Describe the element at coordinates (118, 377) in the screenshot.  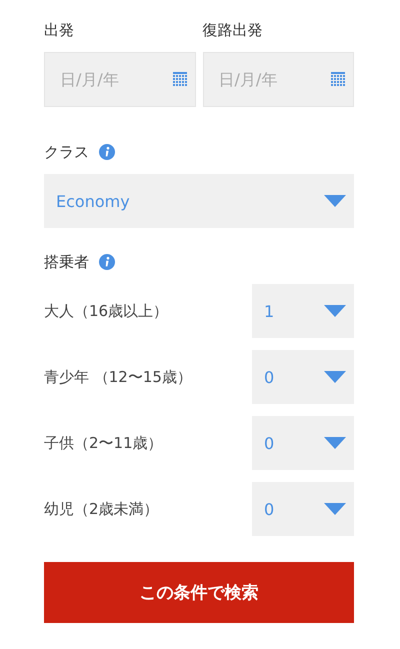
I see `passenger-label: 青少年 （12〜15歳）` at that location.